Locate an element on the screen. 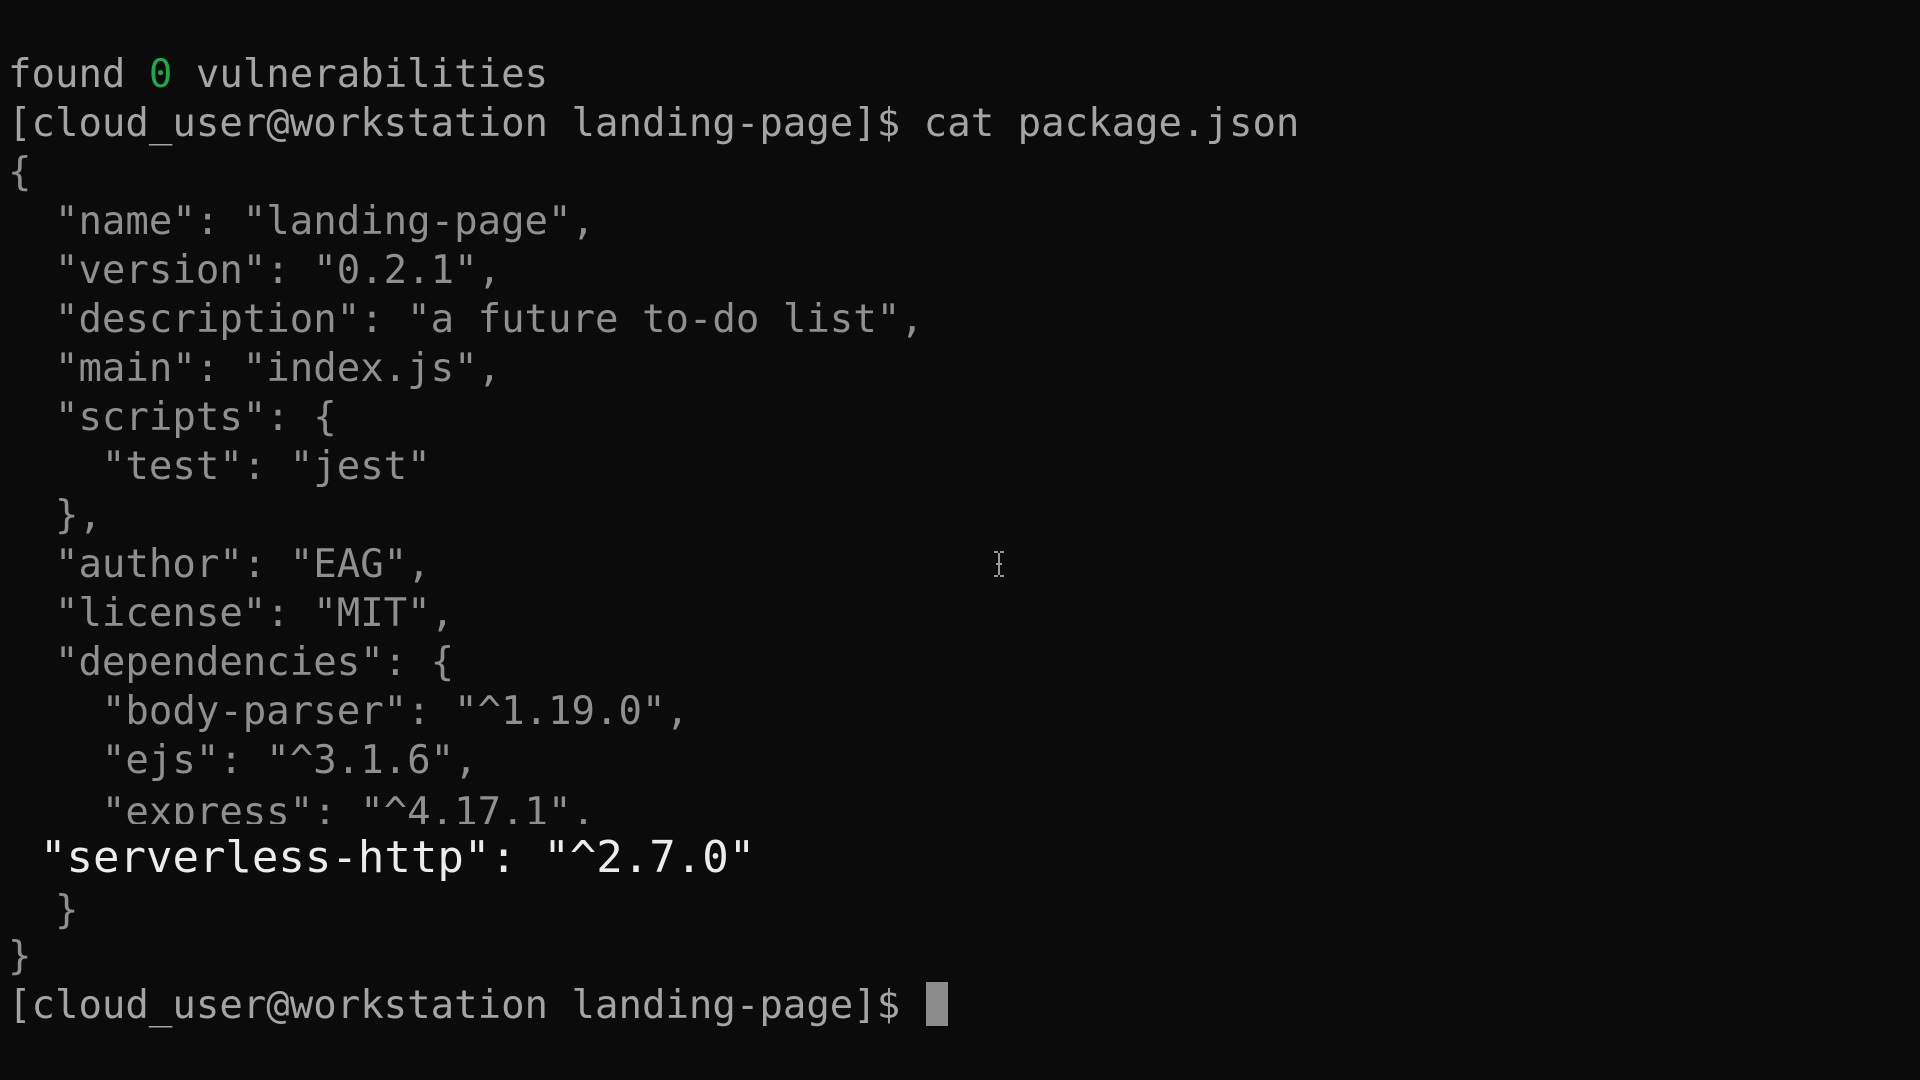 Image resolution: width=1920 pixels, height=1080 pixels. output-line: "author": "EAG", is located at coordinates (219, 564).